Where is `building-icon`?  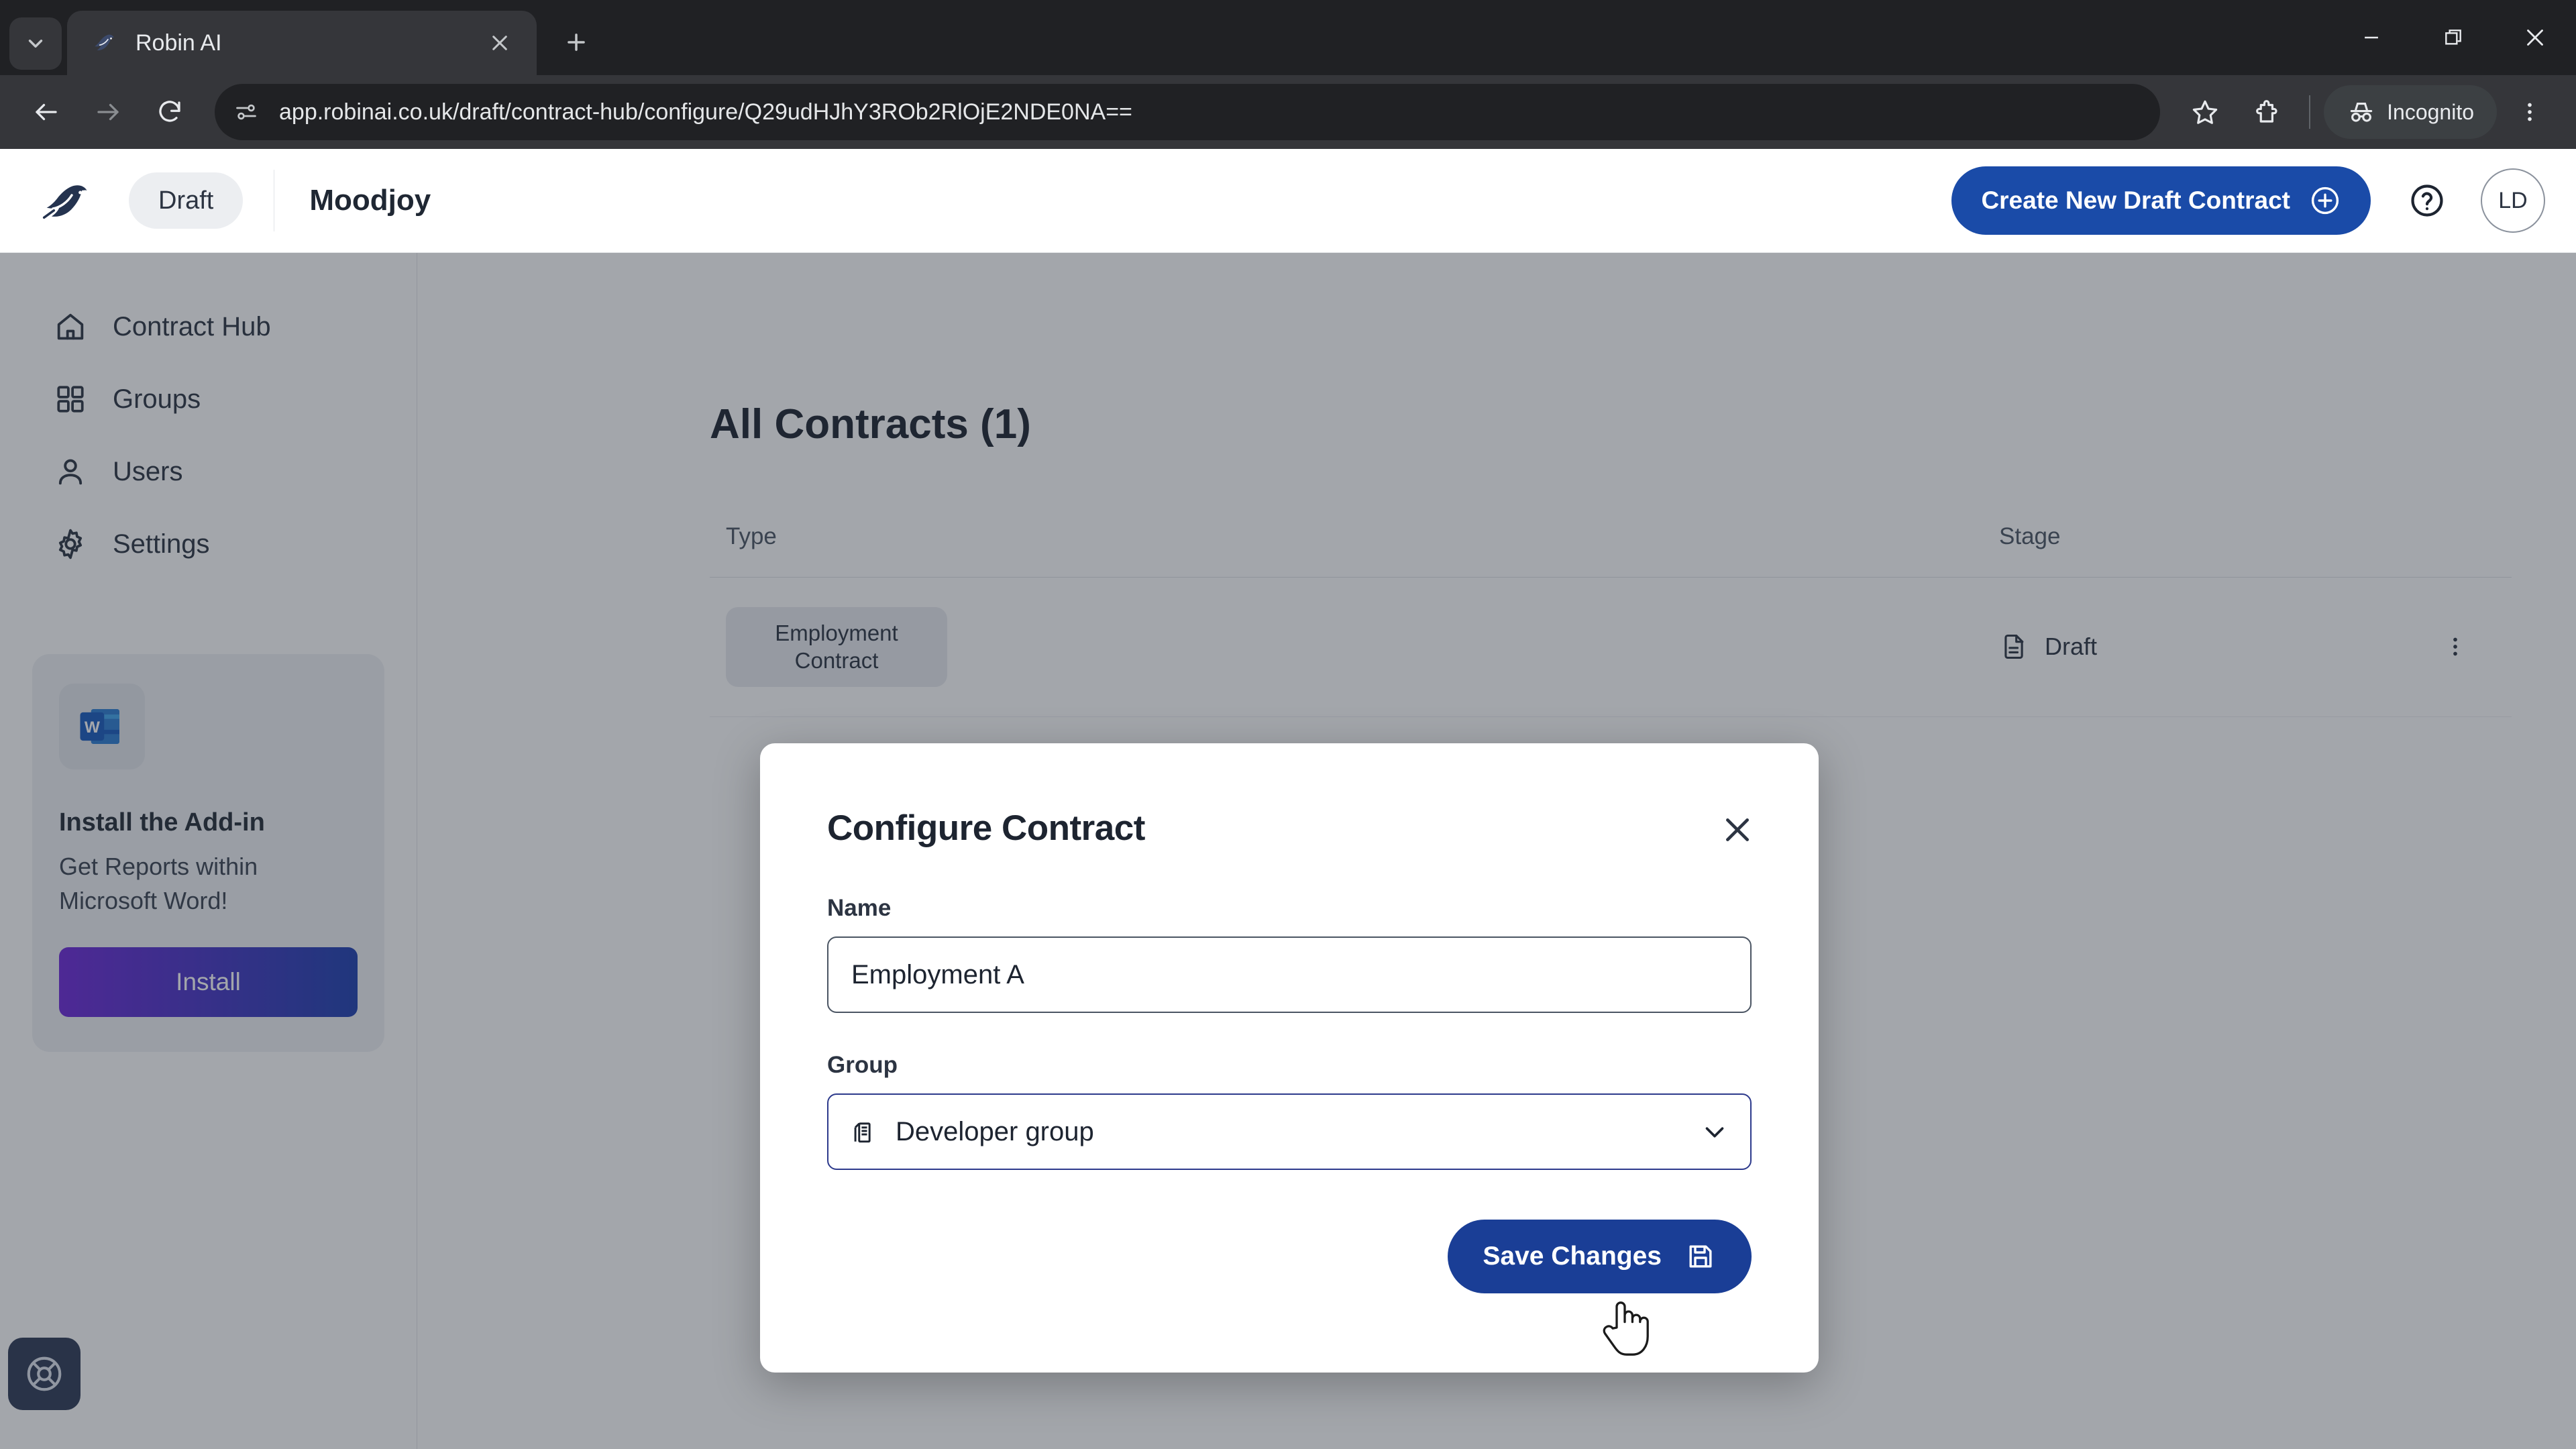
building-icon is located at coordinates (862, 1132).